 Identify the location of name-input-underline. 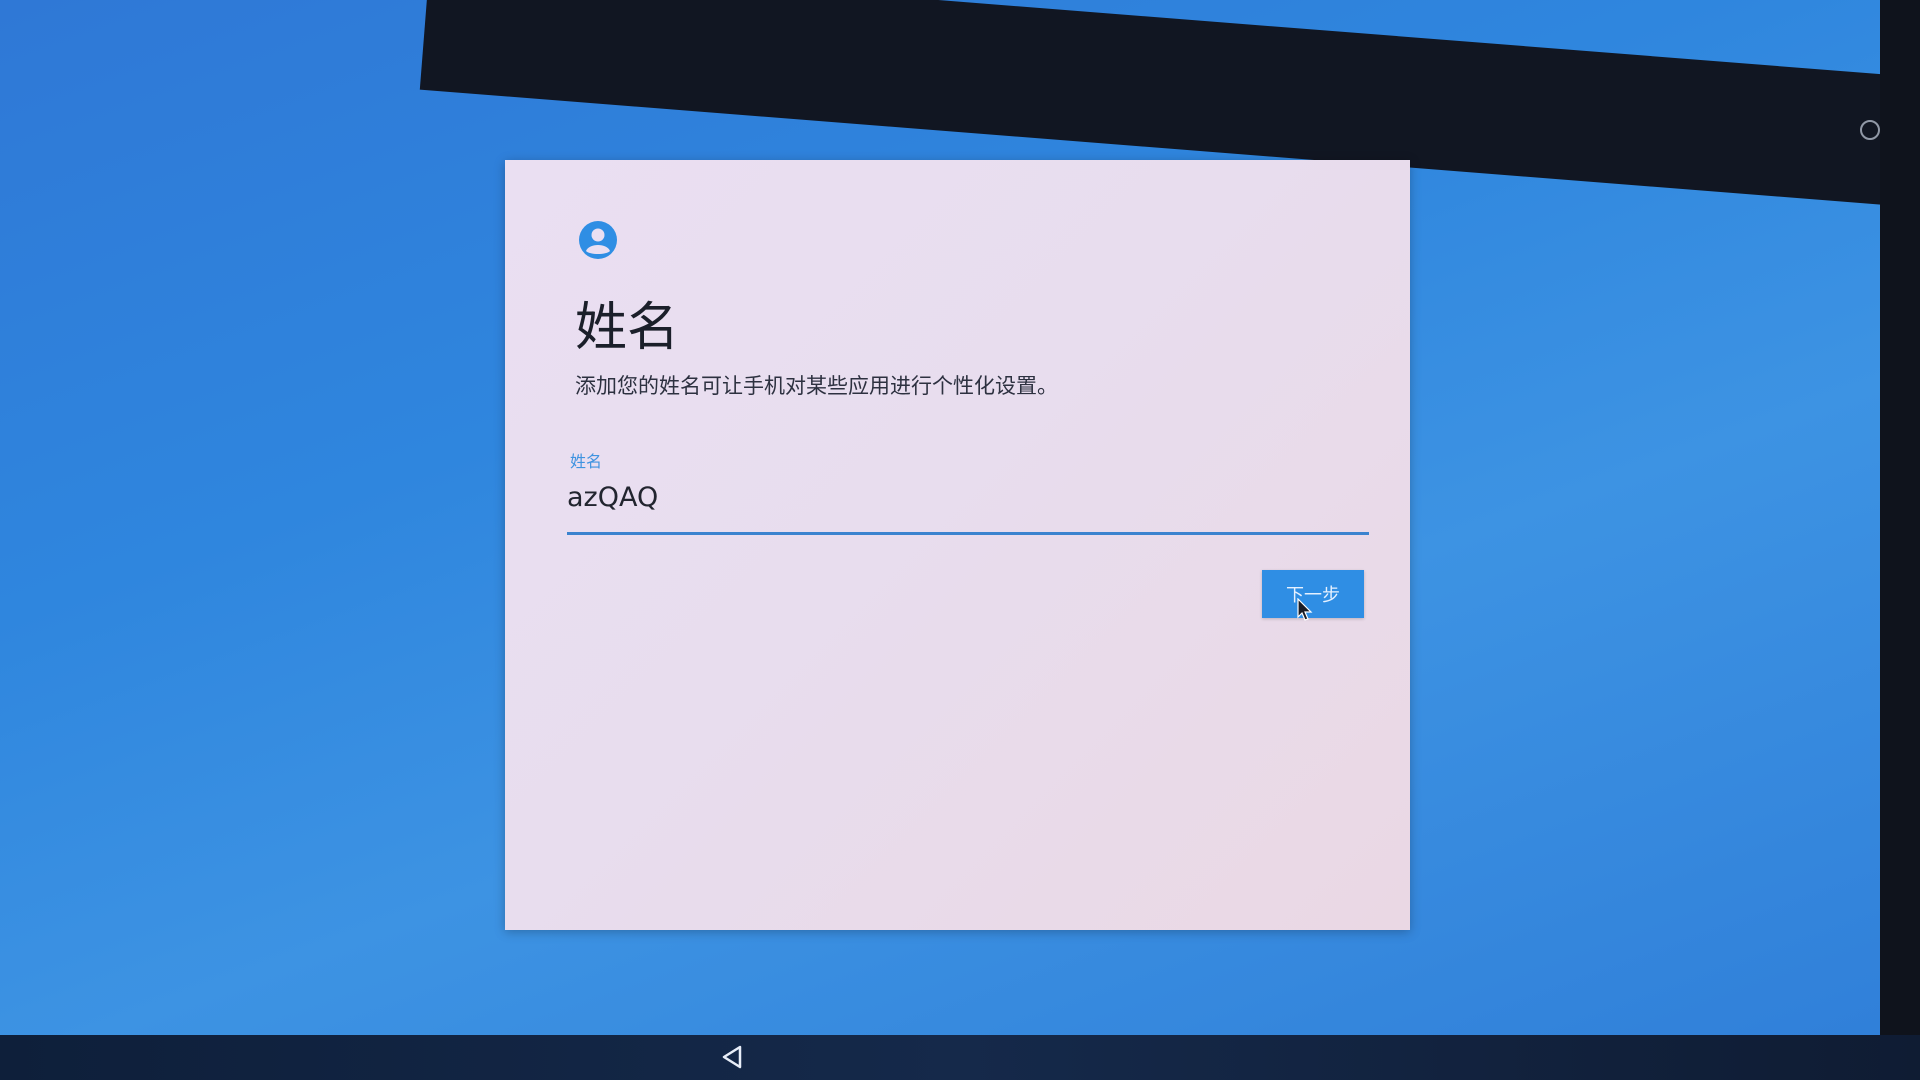
(968, 533).